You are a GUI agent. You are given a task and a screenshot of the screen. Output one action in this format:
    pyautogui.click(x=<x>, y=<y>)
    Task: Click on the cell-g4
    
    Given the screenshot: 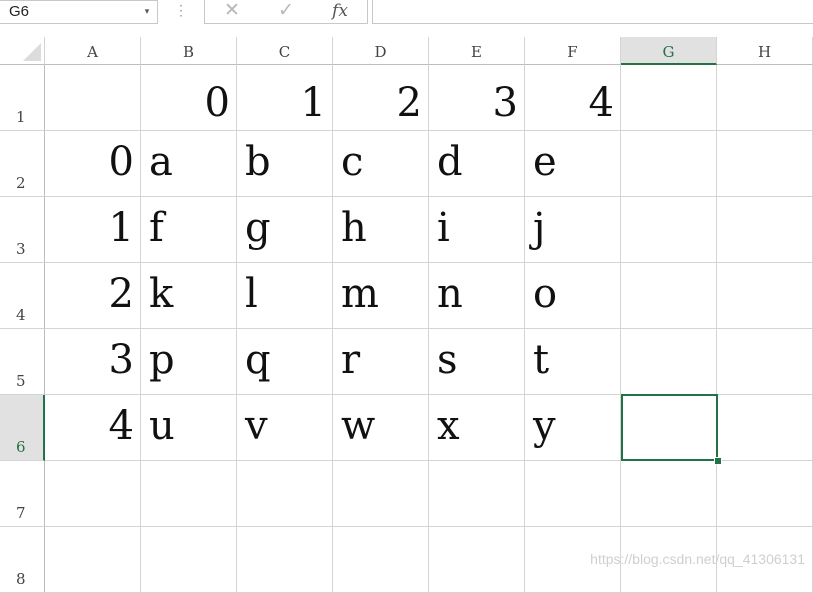 What is the action you would take?
    pyautogui.click(x=669, y=296)
    